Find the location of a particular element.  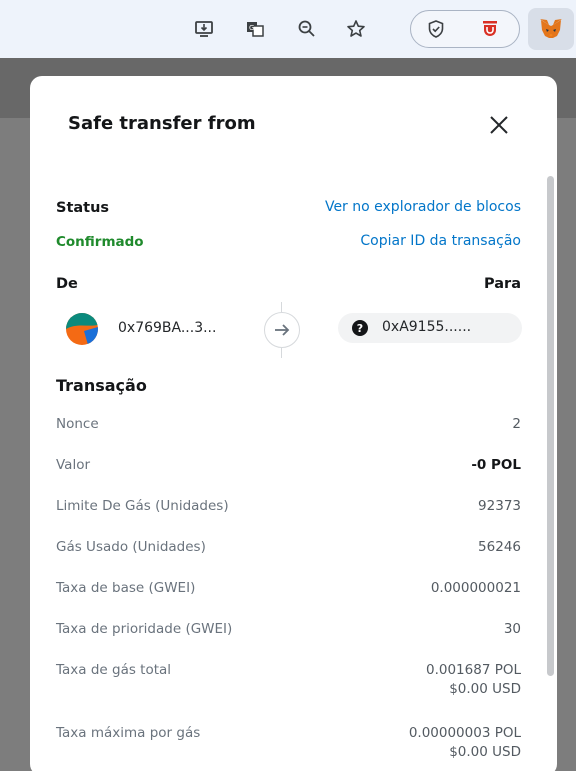

metamask-extension-button is located at coordinates (551, 29).